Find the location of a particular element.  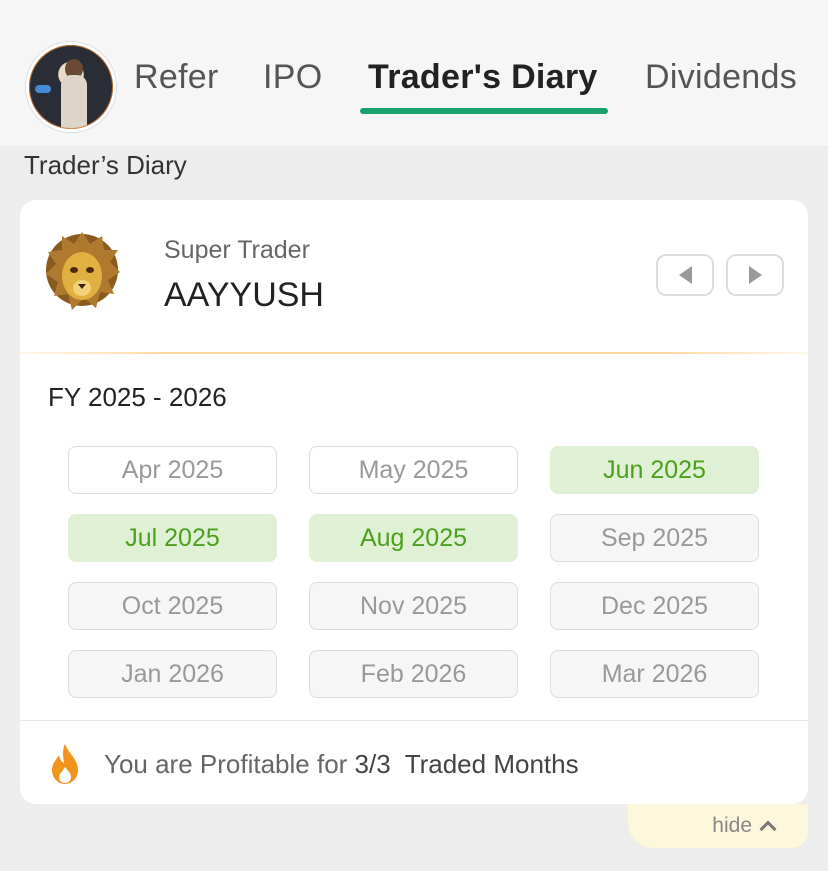

prev-arrow-icon is located at coordinates (685, 275).